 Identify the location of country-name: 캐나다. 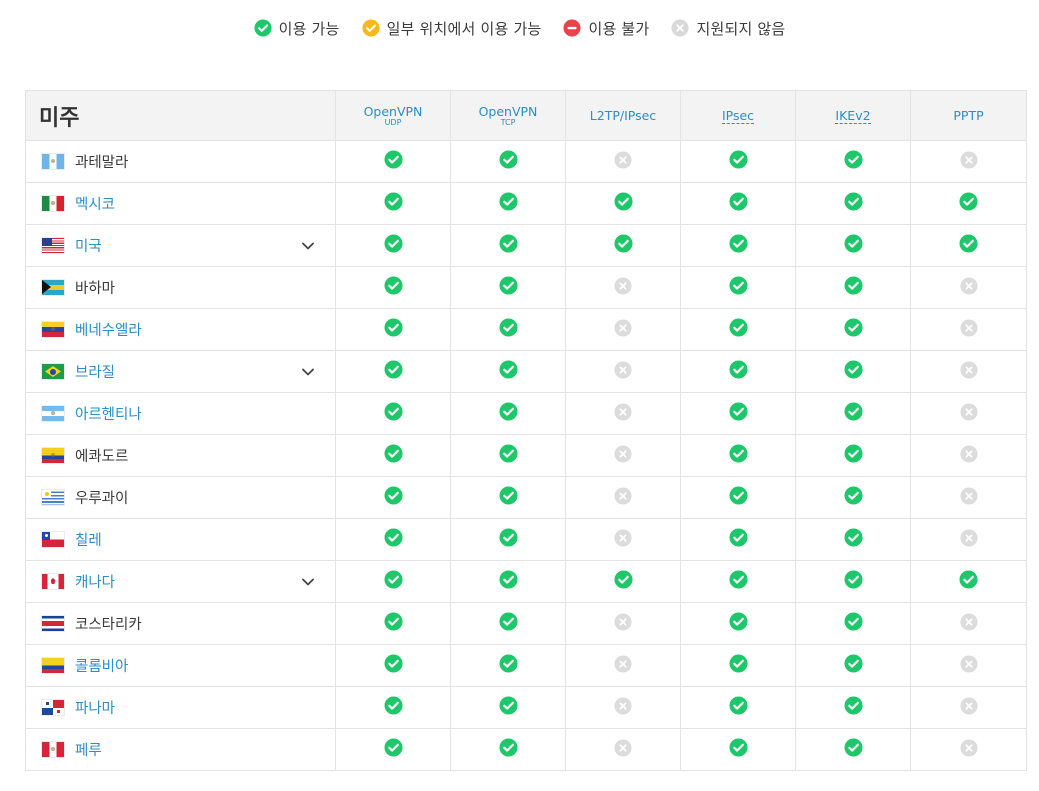
(95, 581).